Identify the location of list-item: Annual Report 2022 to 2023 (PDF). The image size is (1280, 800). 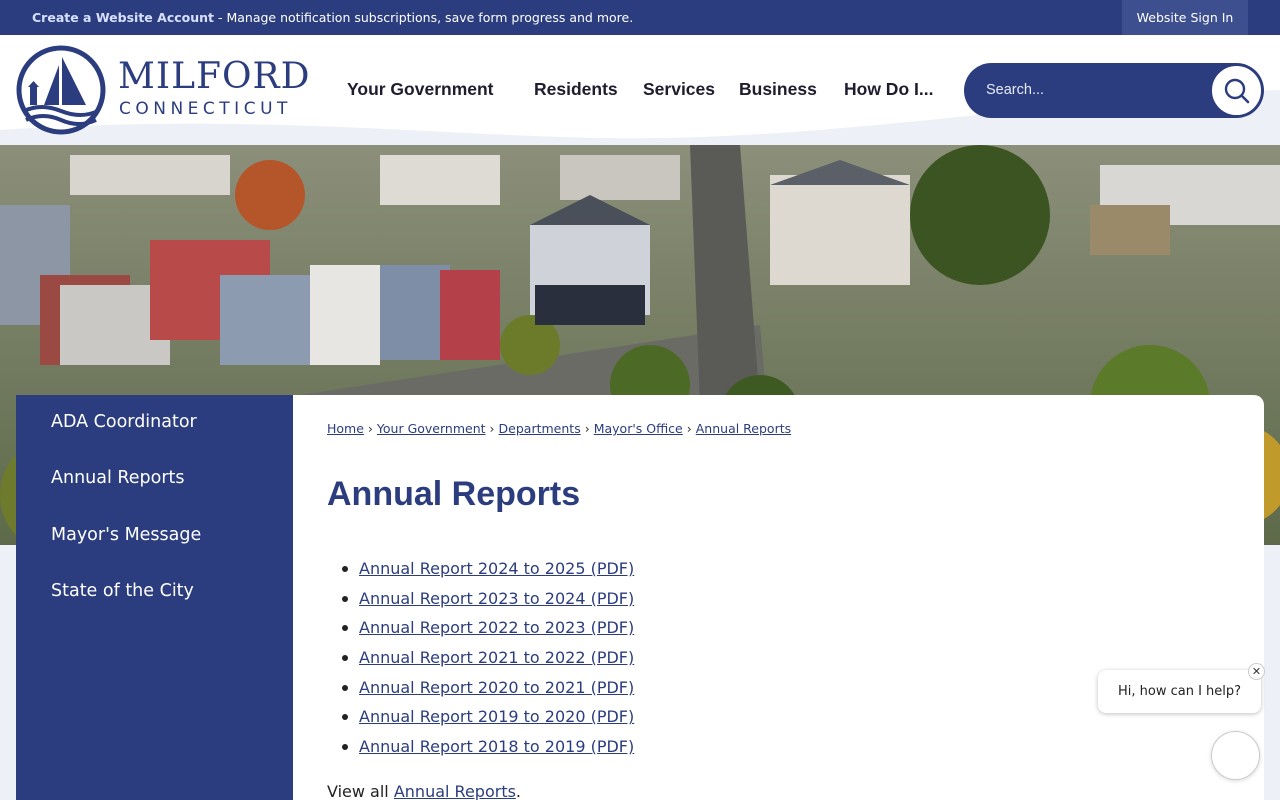
(480, 631).